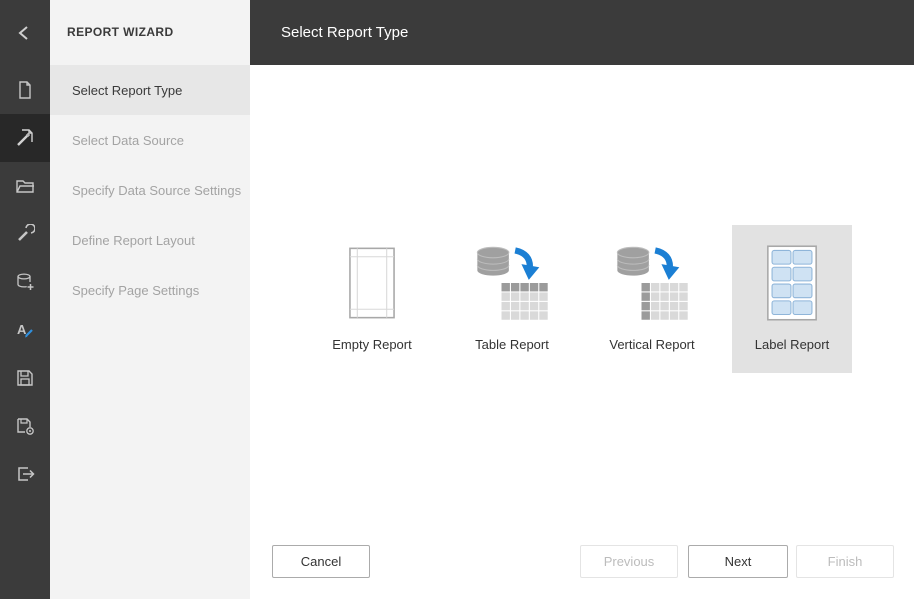  Describe the element at coordinates (321, 561) in the screenshot. I see `cancel-button: Cancel` at that location.